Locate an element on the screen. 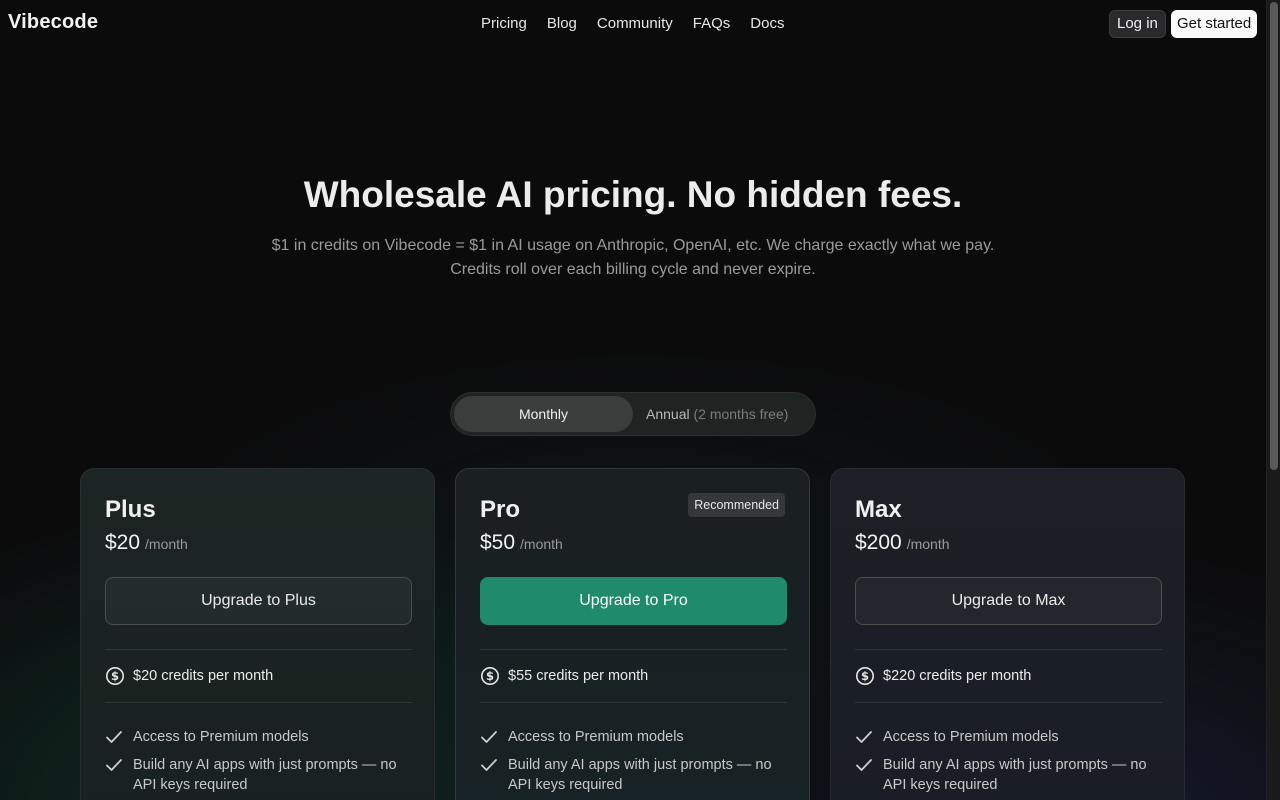  credits-row: $ $220 credits per month is located at coordinates (1007, 676).